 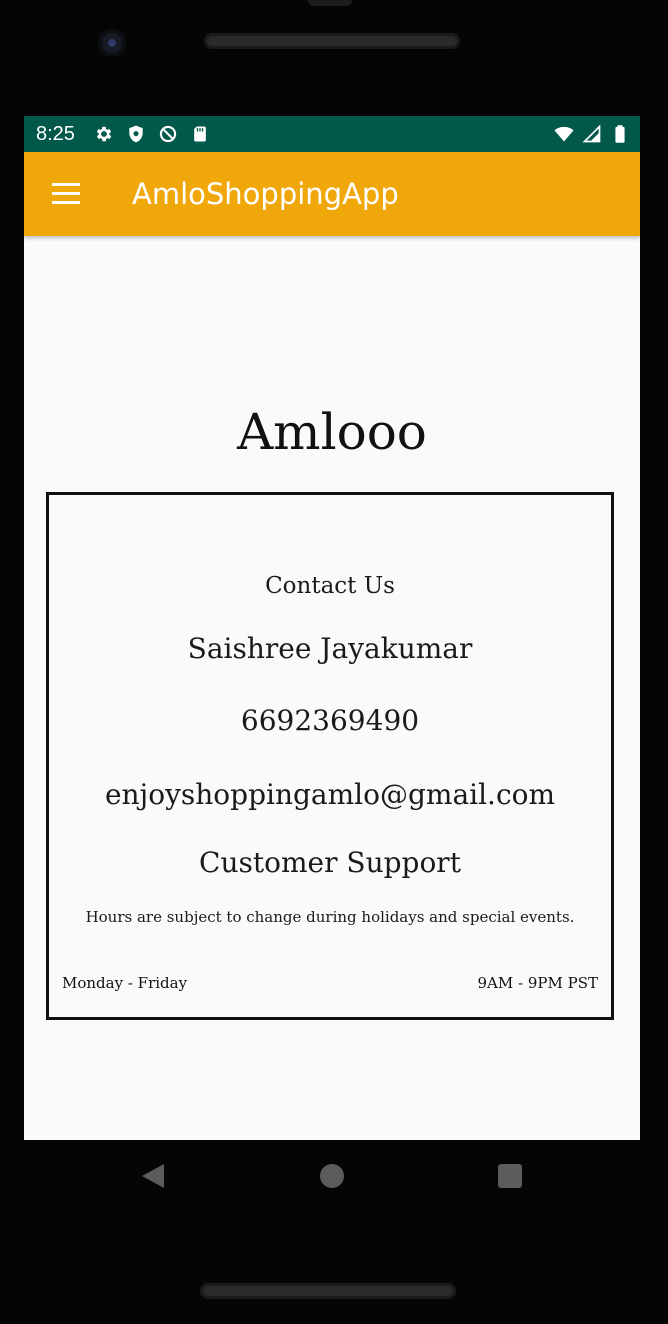 I want to click on recents-icon, so click(x=510, y=1176).